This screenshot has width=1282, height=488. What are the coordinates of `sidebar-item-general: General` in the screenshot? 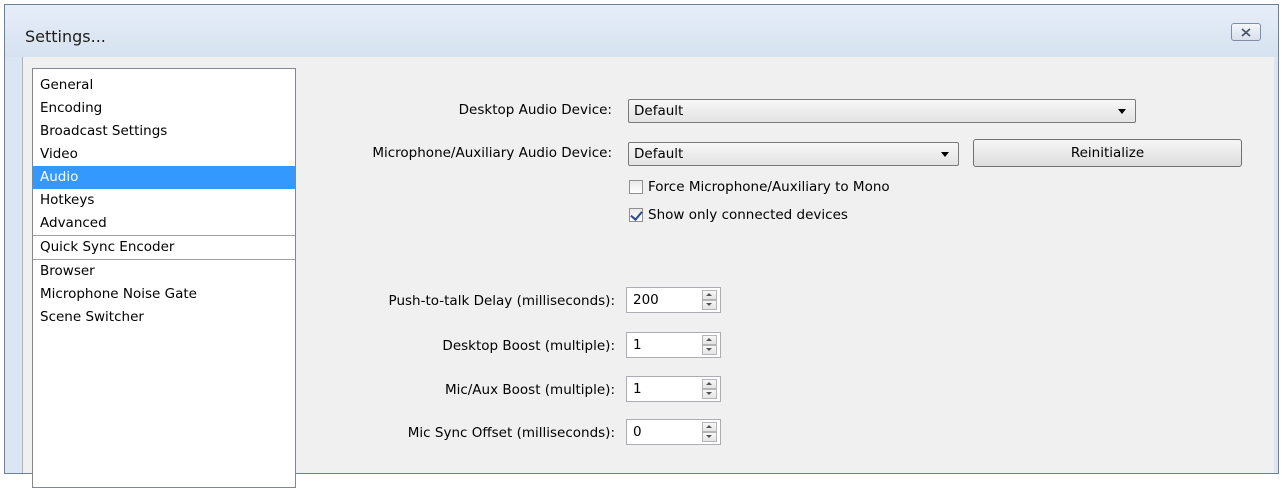 It's located at (164, 85).